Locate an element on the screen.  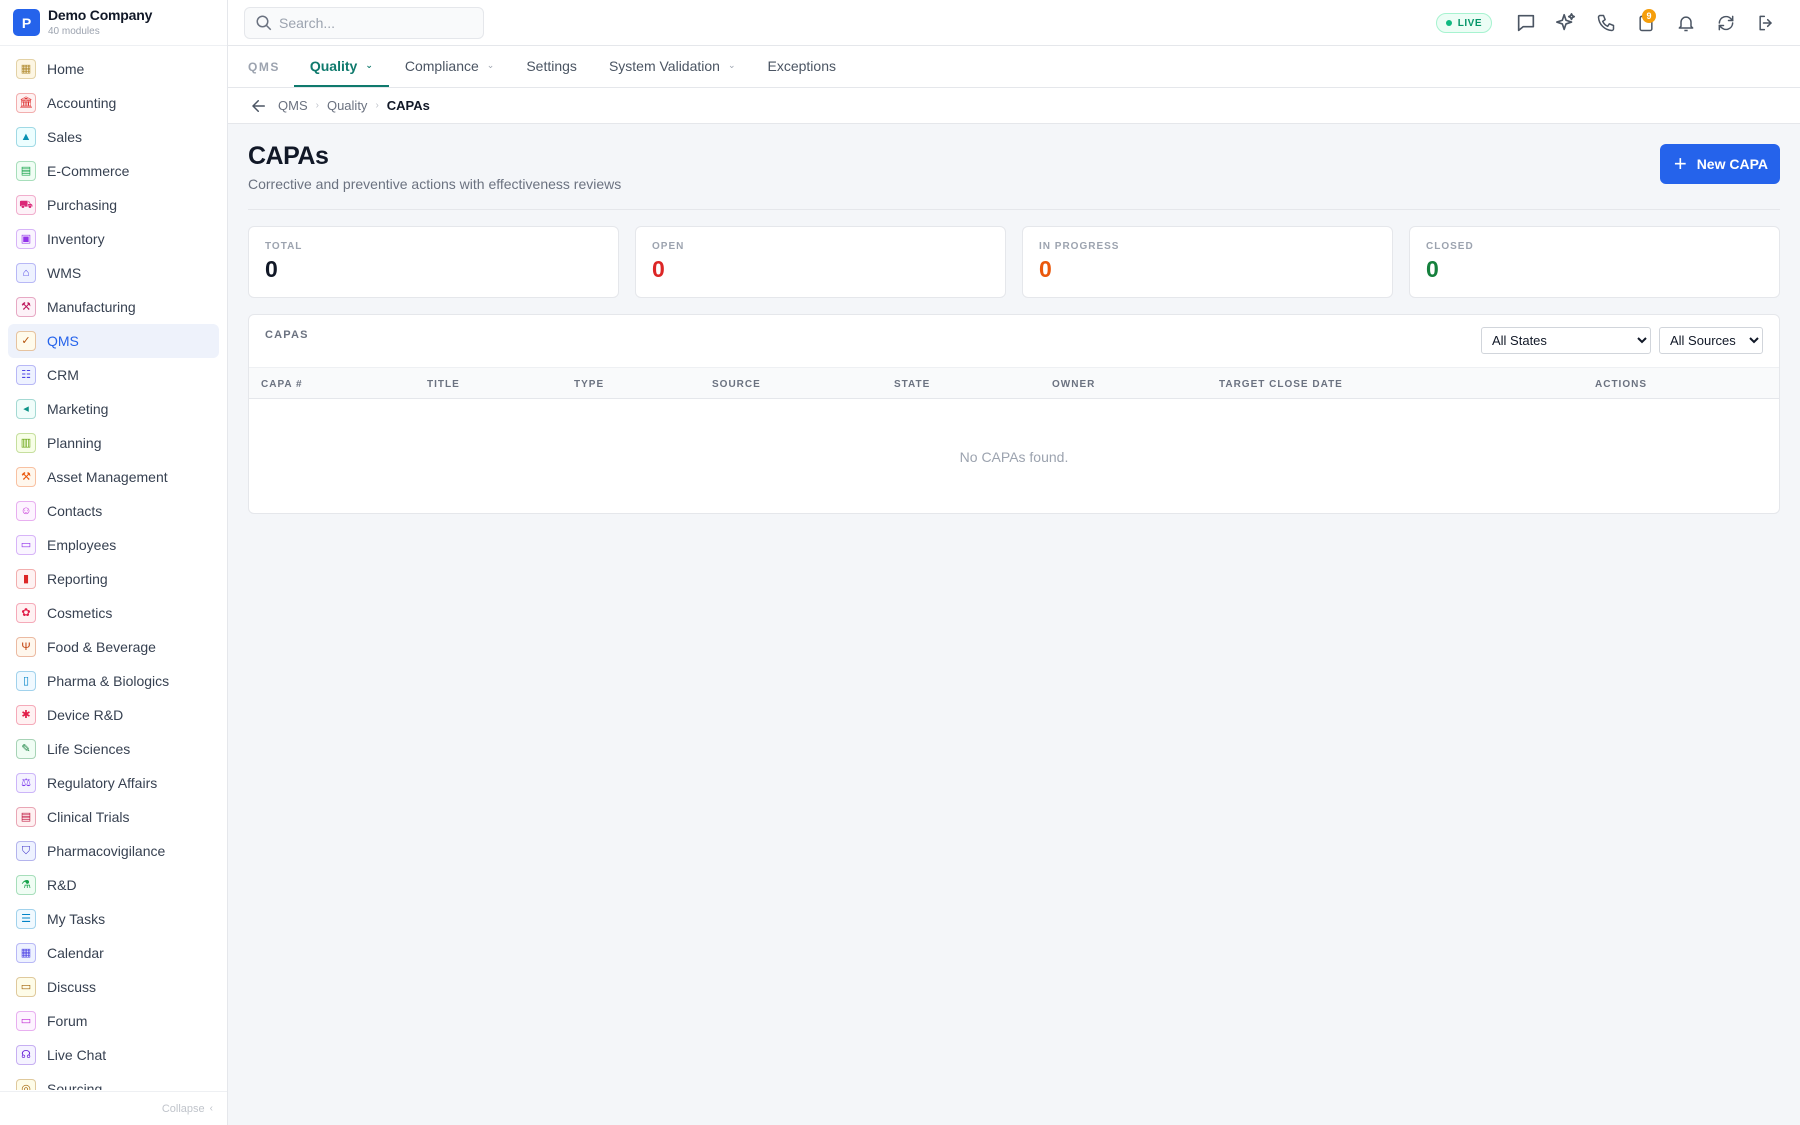
sidebar-item-manufacturing: ⚒ Manufacturing is located at coordinates (113, 307).